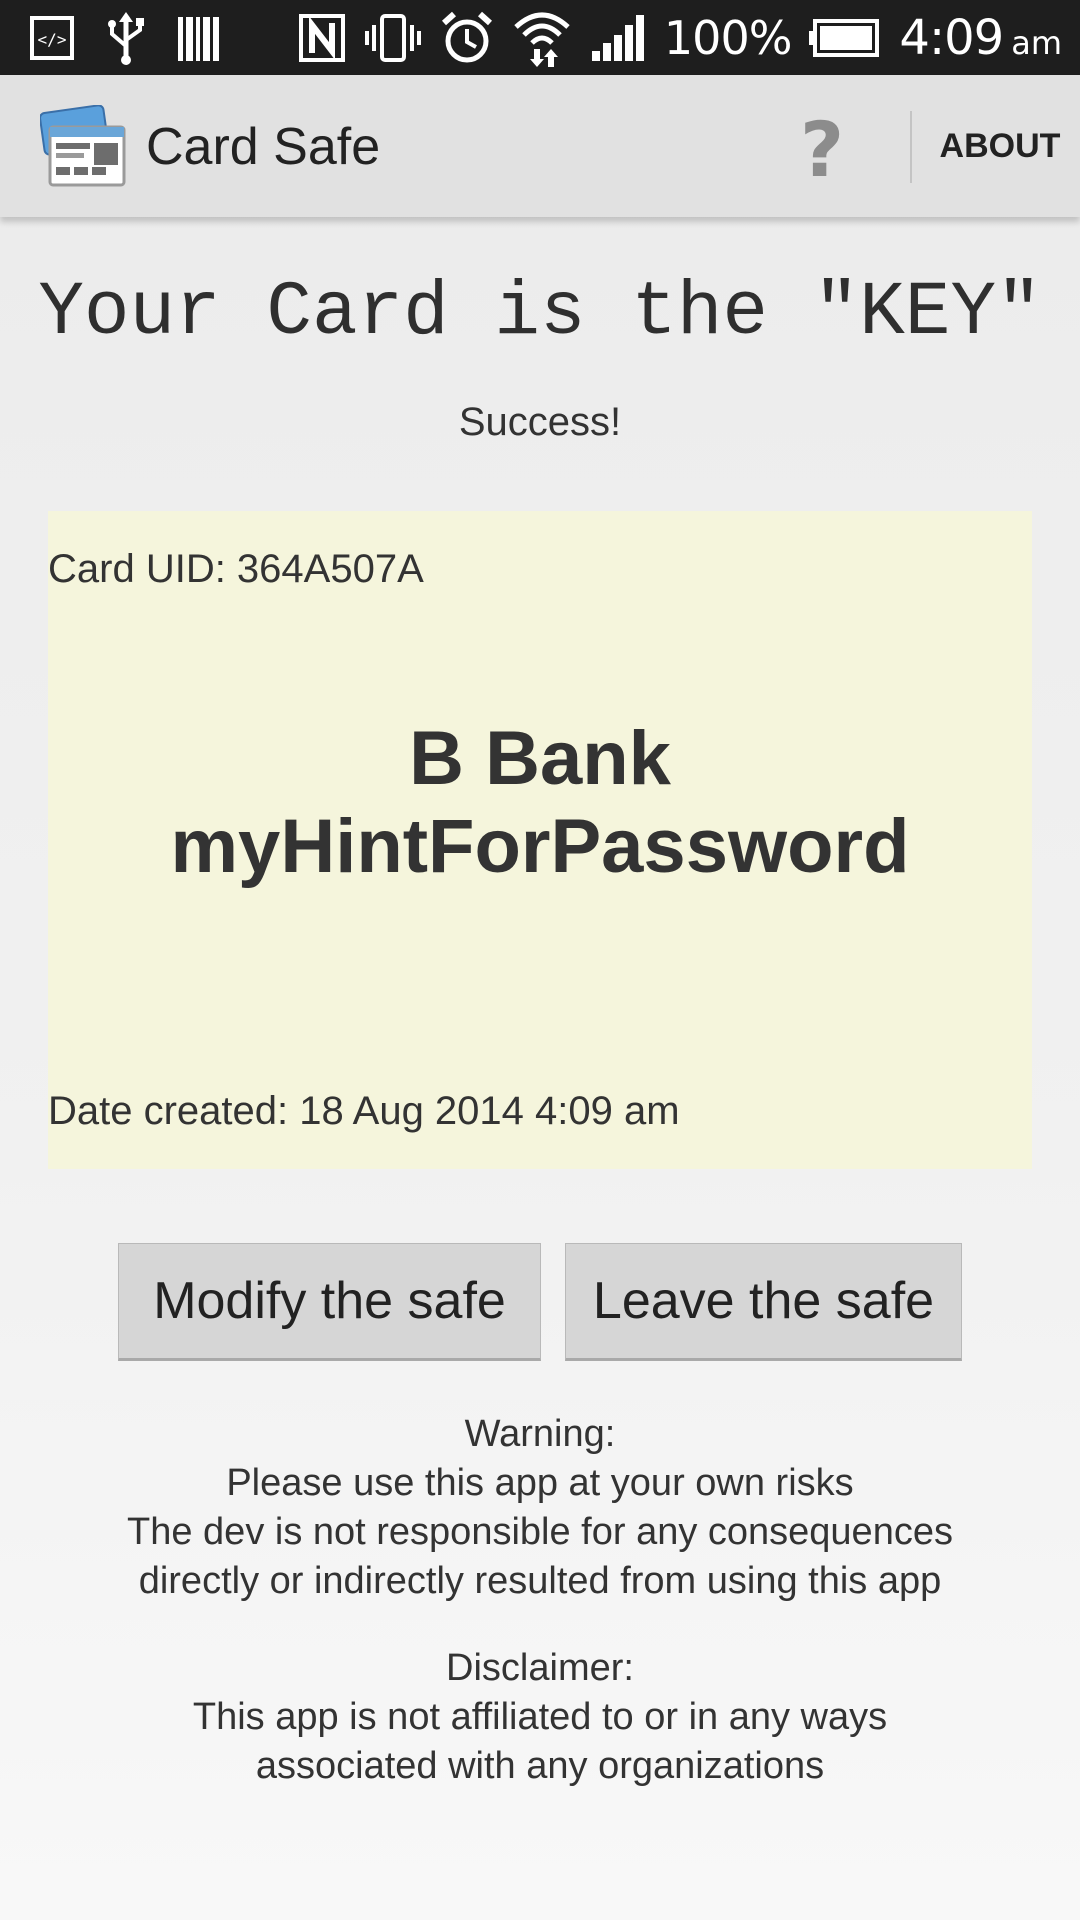 This screenshot has height=1920, width=1080. I want to click on battery-percent: 100%, so click(728, 37).